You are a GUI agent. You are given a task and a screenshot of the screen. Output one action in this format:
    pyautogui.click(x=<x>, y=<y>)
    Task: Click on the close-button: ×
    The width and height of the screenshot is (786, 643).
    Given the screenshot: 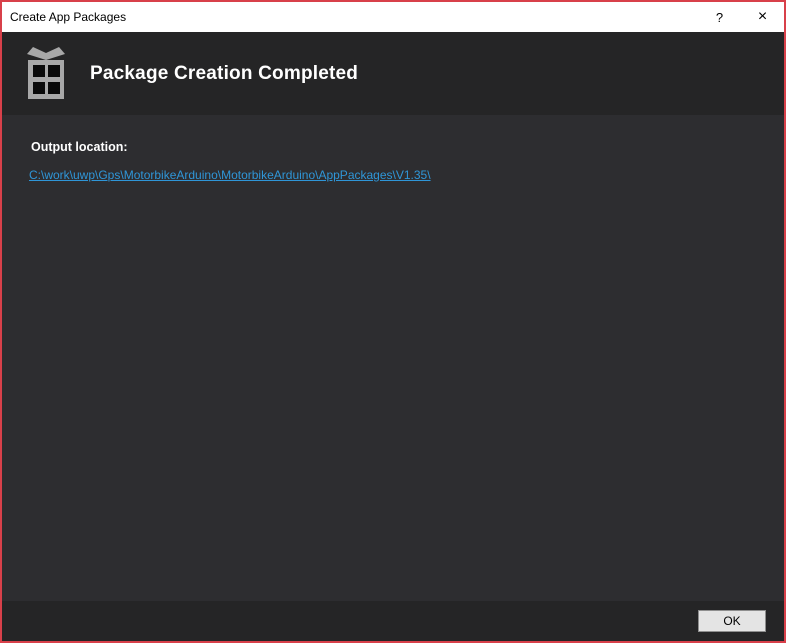 What is the action you would take?
    pyautogui.click(x=762, y=17)
    